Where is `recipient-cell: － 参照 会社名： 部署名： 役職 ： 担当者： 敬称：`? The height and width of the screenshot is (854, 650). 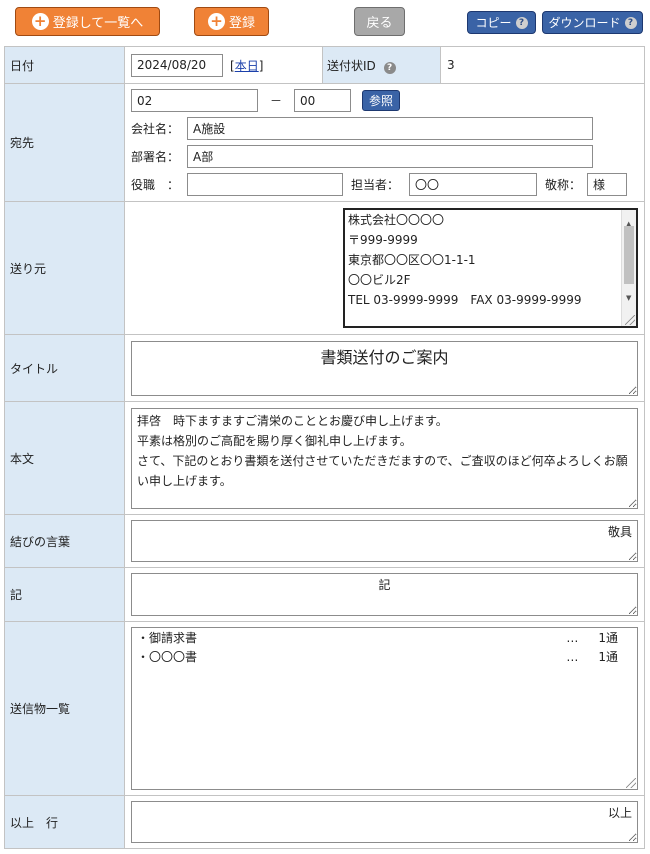 recipient-cell: － 参照 会社名： 部署名： 役職 ： 担当者： 敬称： is located at coordinates (384, 142).